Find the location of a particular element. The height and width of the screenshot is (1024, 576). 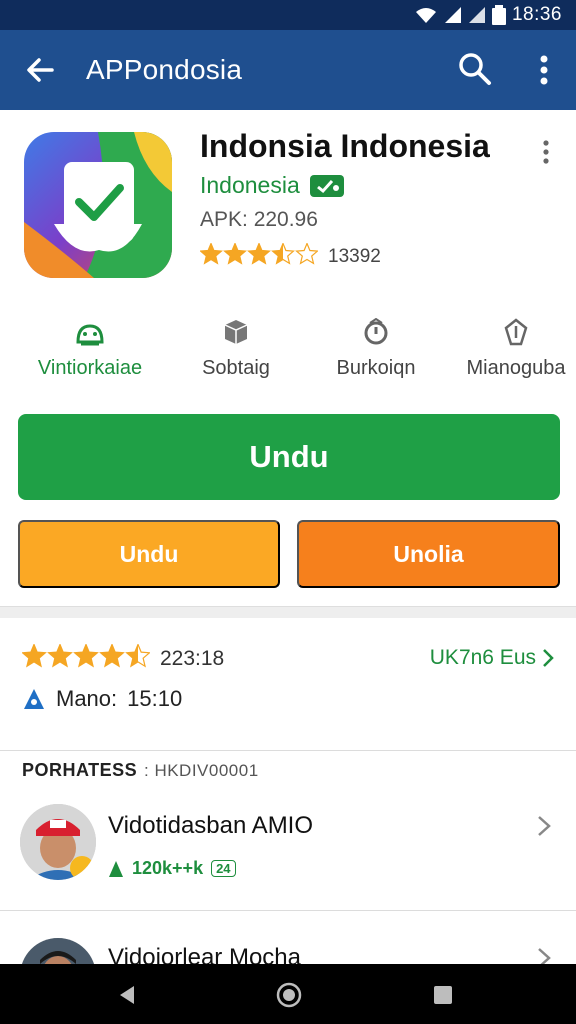

ratings-summary: 223:18 is located at coordinates (123, 657).